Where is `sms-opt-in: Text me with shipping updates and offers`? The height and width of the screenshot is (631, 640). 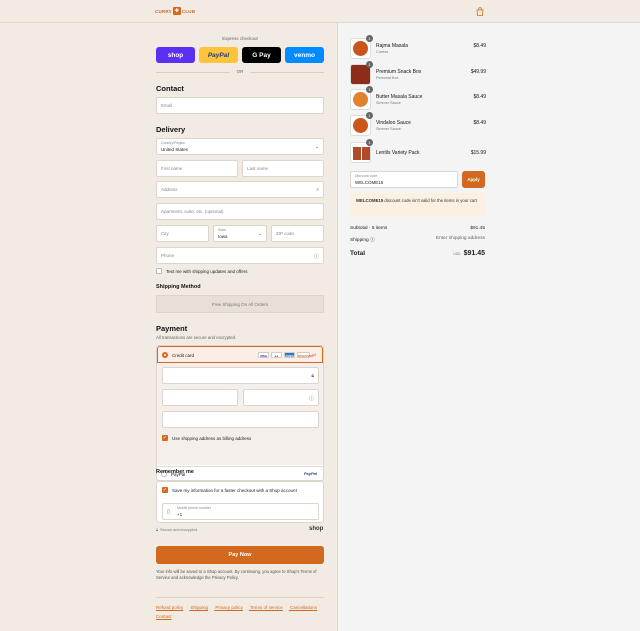
sms-opt-in: Text me with shipping updates and offers is located at coordinates (201, 271).